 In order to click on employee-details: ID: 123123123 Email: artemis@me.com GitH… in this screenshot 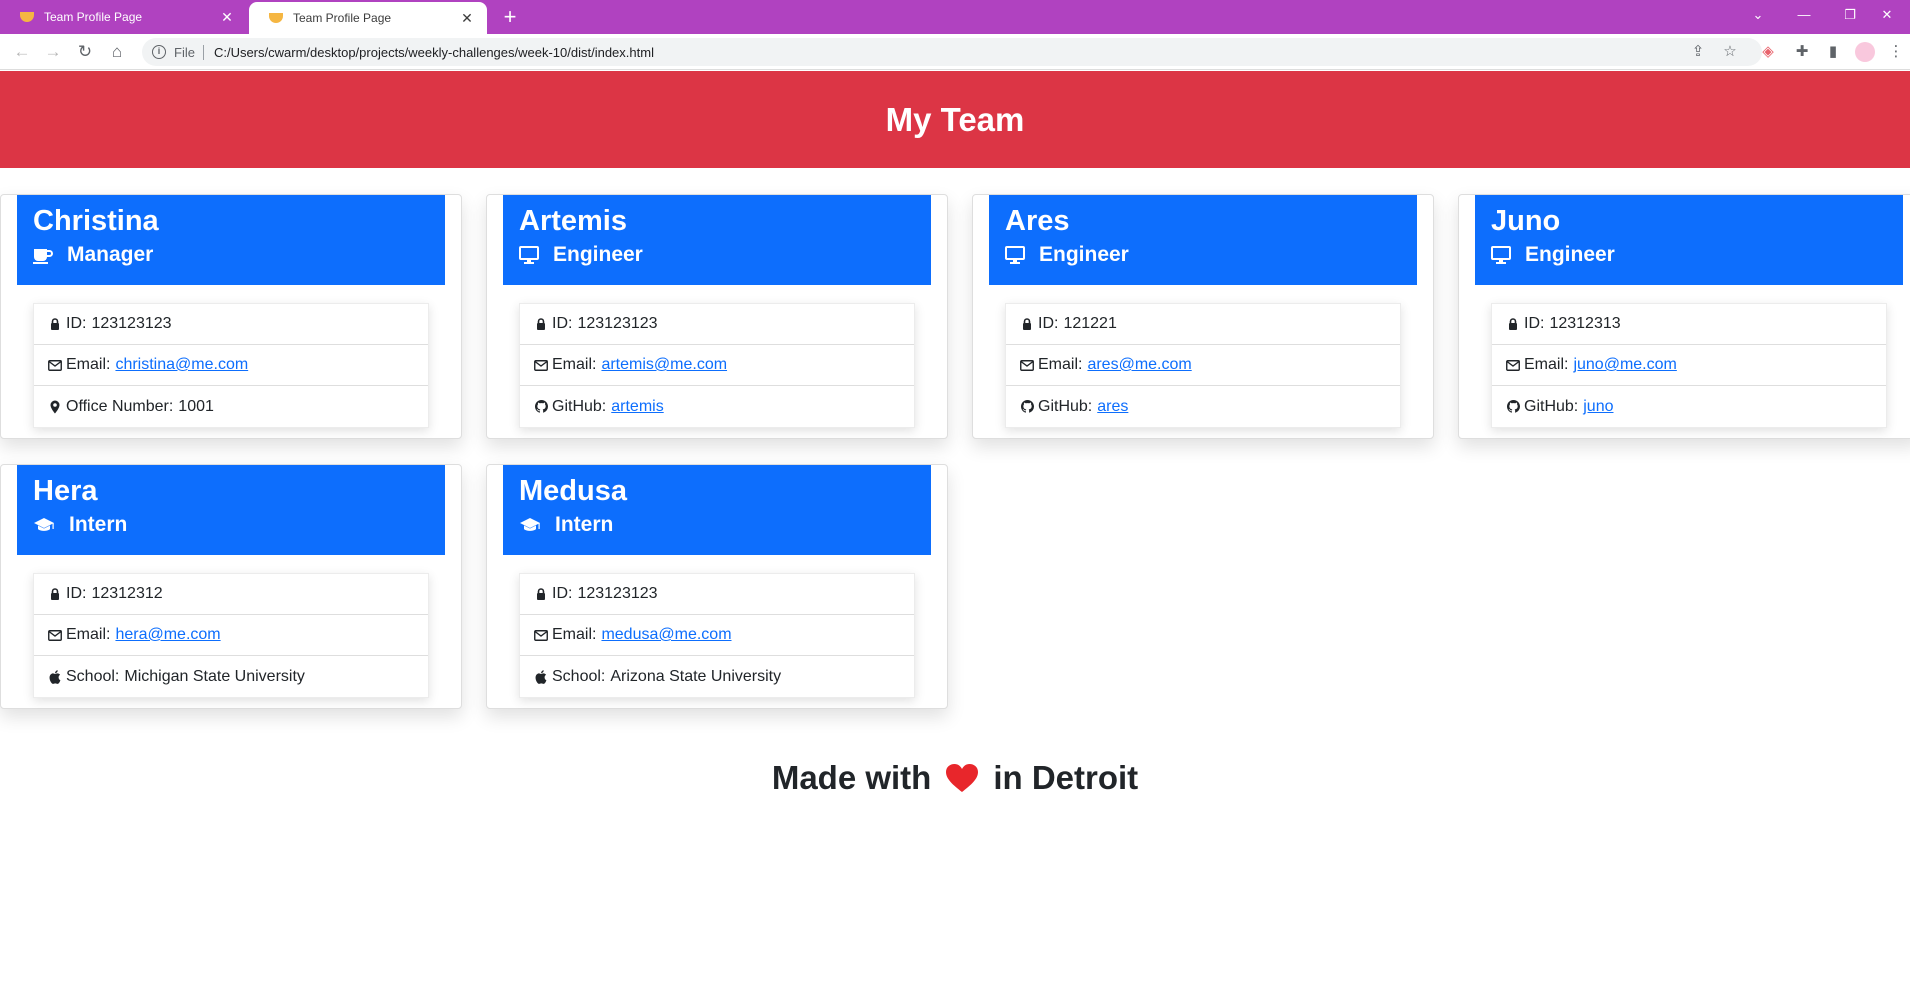, I will do `click(717, 365)`.